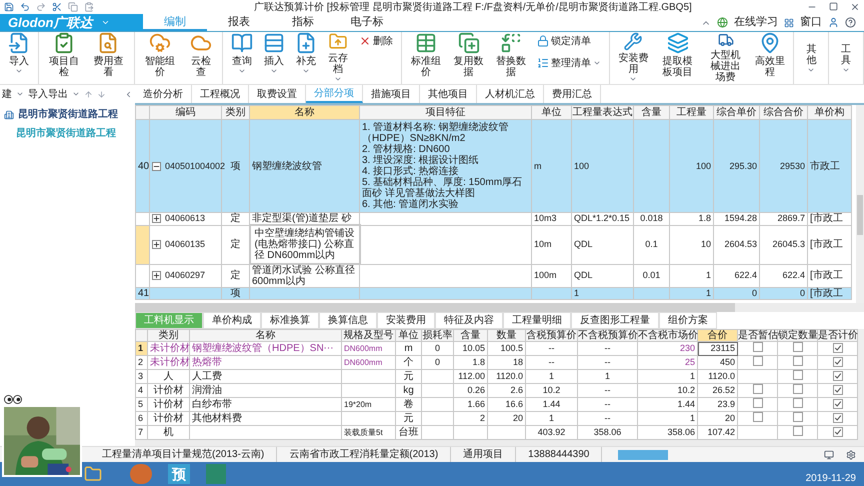 The height and width of the screenshot is (486, 864). What do you see at coordinates (758, 336) in the screenshot?
I see `column-header: 是否暂估` at bounding box center [758, 336].